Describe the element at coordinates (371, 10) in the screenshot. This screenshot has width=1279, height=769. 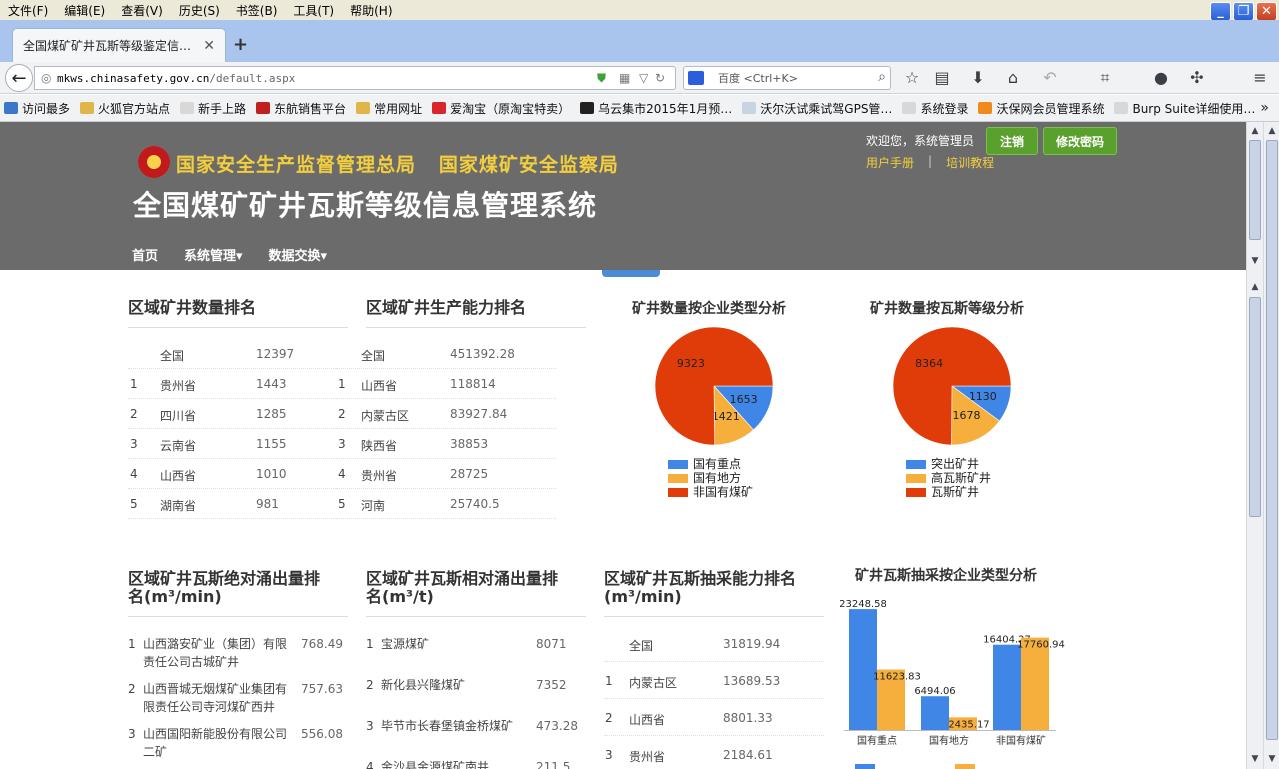
I see `menu-help: 帮助(H)` at that location.